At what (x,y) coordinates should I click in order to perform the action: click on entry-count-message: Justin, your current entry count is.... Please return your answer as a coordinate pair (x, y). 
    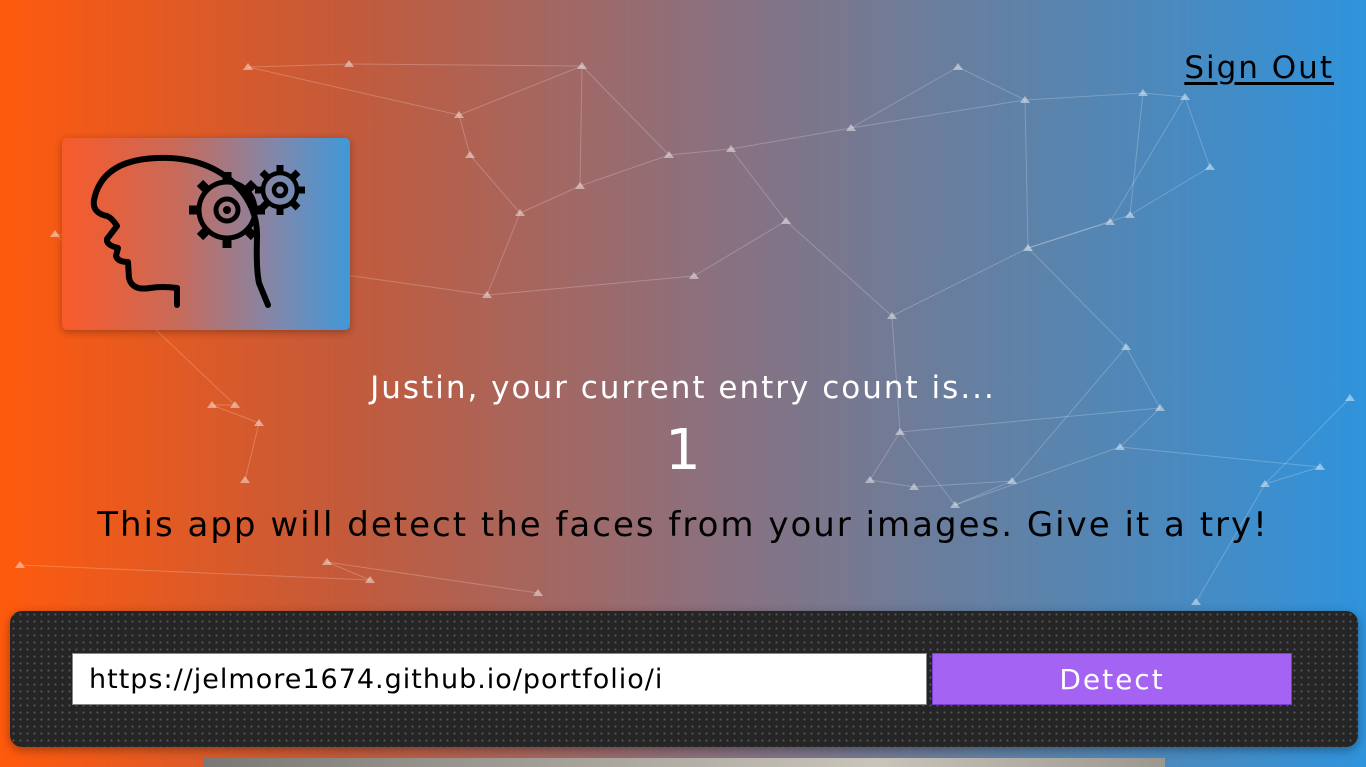
    Looking at the image, I should click on (683, 388).